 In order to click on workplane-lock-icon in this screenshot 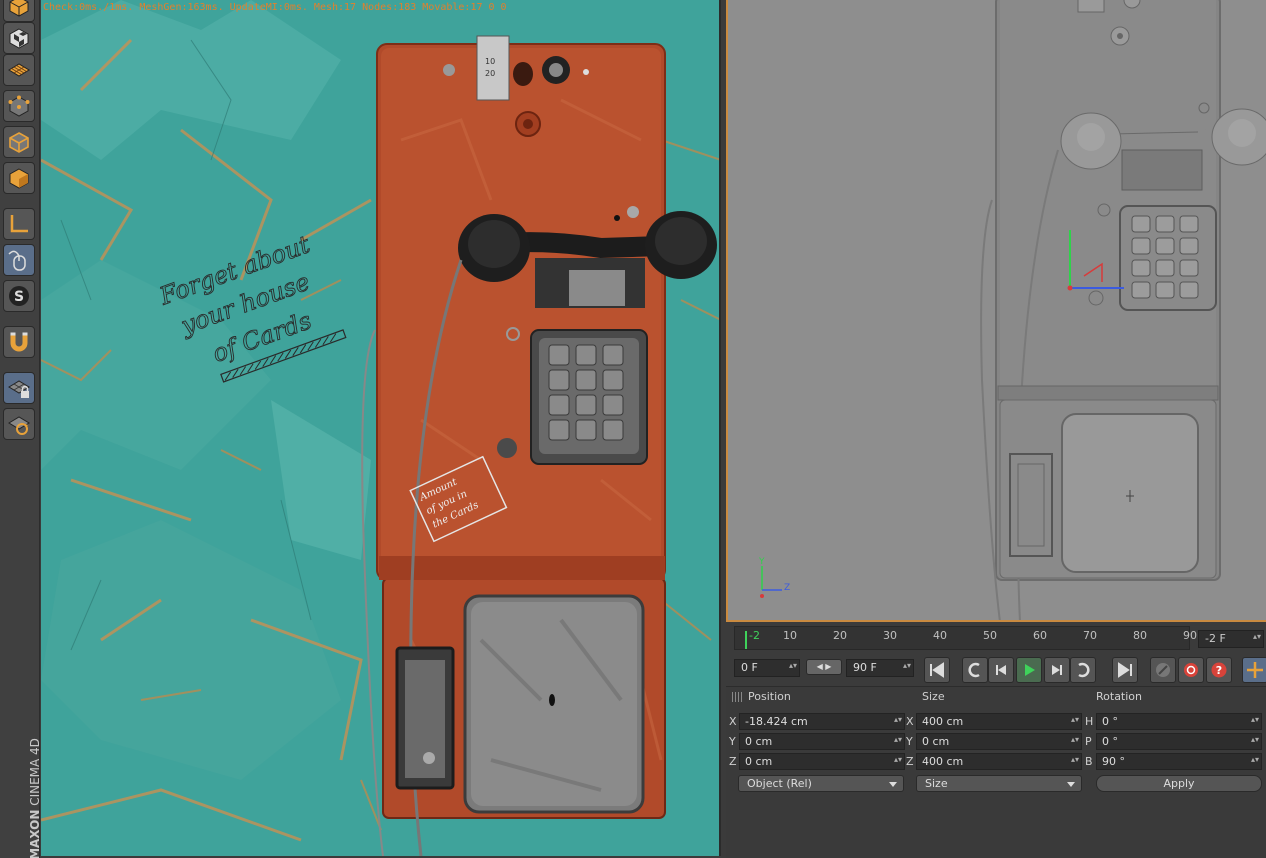, I will do `click(19, 388)`.